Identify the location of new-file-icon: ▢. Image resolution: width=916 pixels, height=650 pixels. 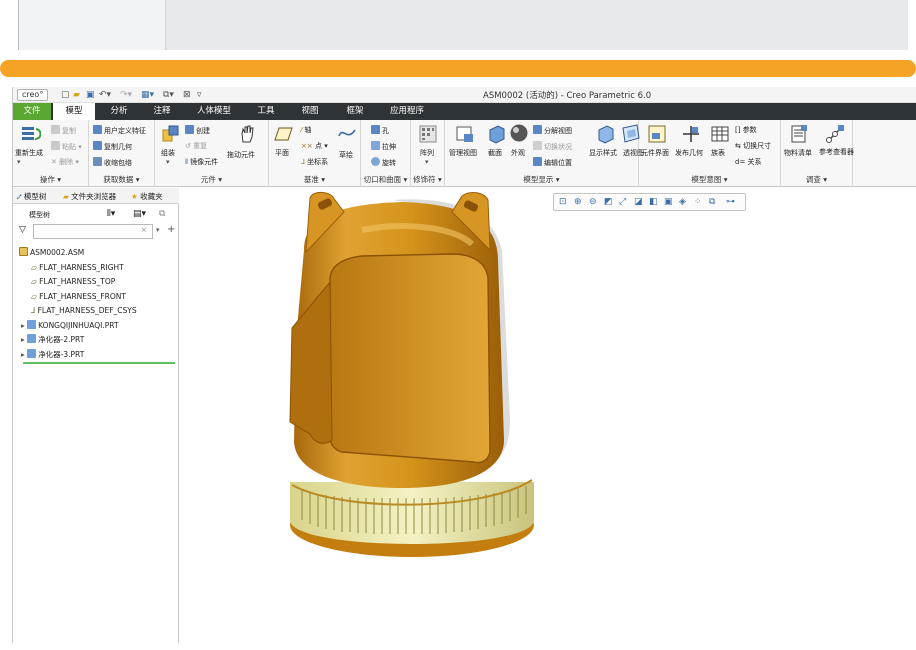
(65, 95).